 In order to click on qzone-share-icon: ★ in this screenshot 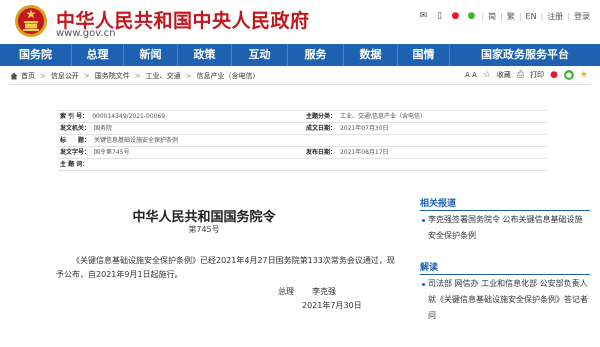, I will do `click(584, 75)`.